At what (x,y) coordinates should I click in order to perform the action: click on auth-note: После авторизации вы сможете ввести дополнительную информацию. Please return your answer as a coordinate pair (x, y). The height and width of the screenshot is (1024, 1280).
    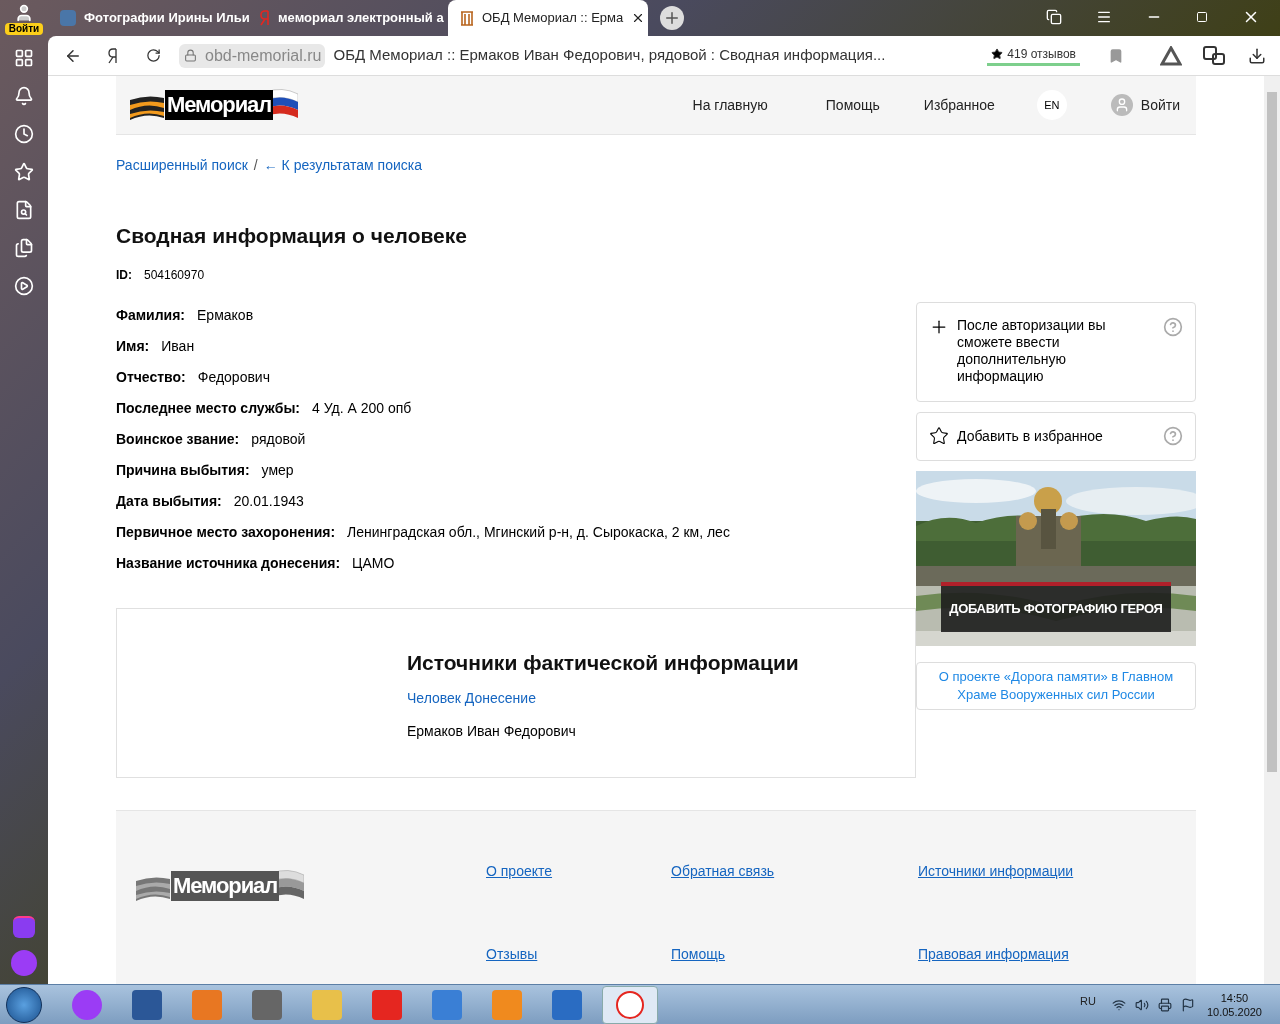
    Looking at the image, I should click on (1032, 350).